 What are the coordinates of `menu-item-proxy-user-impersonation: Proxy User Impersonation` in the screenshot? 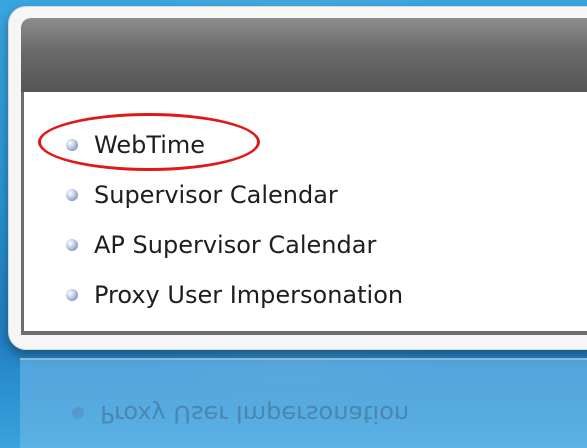 It's located at (234, 295).